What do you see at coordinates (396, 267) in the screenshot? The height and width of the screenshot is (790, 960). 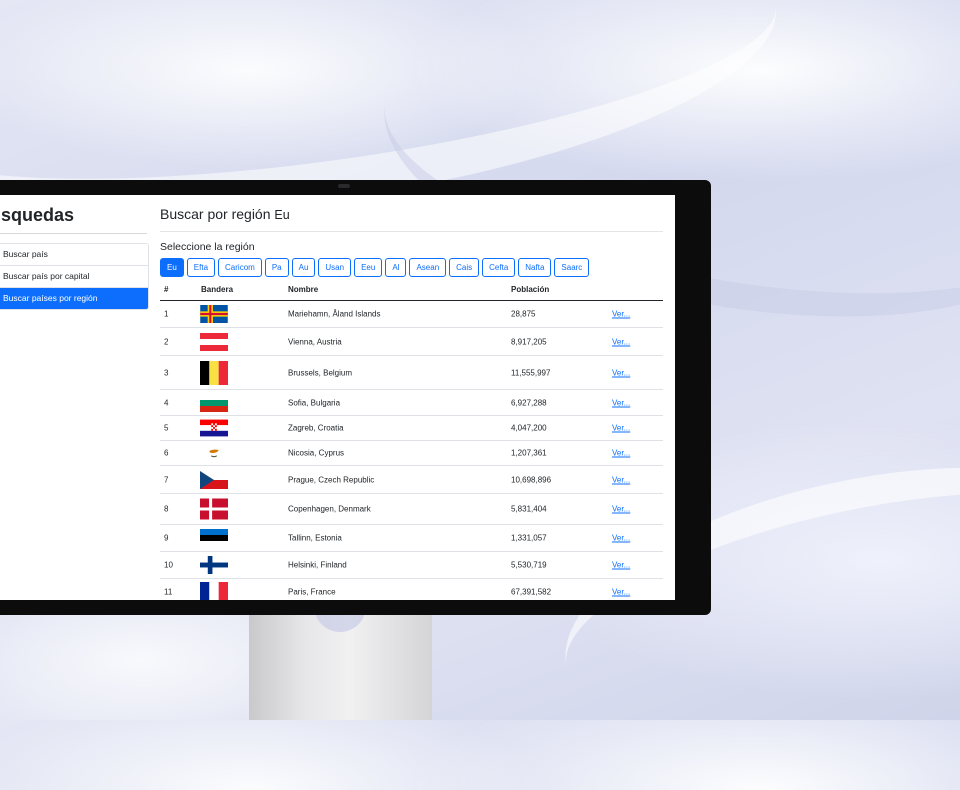 I see `region-button-al: Al` at bounding box center [396, 267].